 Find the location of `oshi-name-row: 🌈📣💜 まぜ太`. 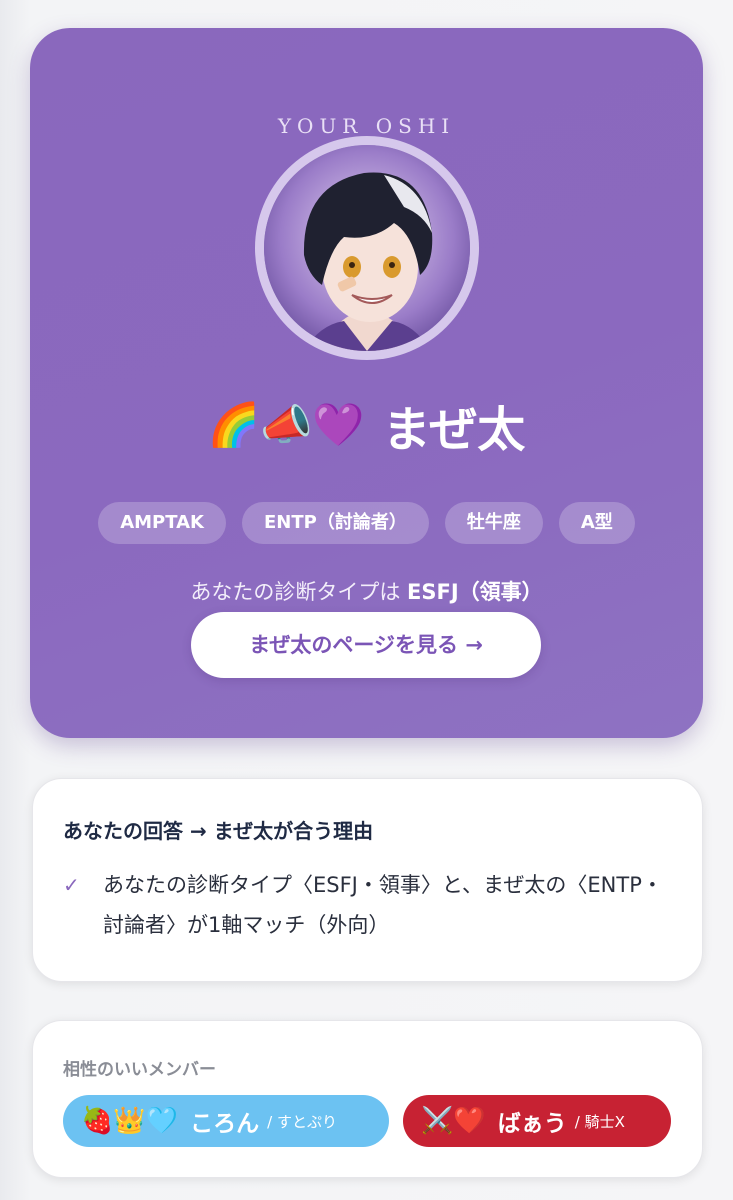

oshi-name-row: 🌈📣💜 まぜ太 is located at coordinates (366, 425).